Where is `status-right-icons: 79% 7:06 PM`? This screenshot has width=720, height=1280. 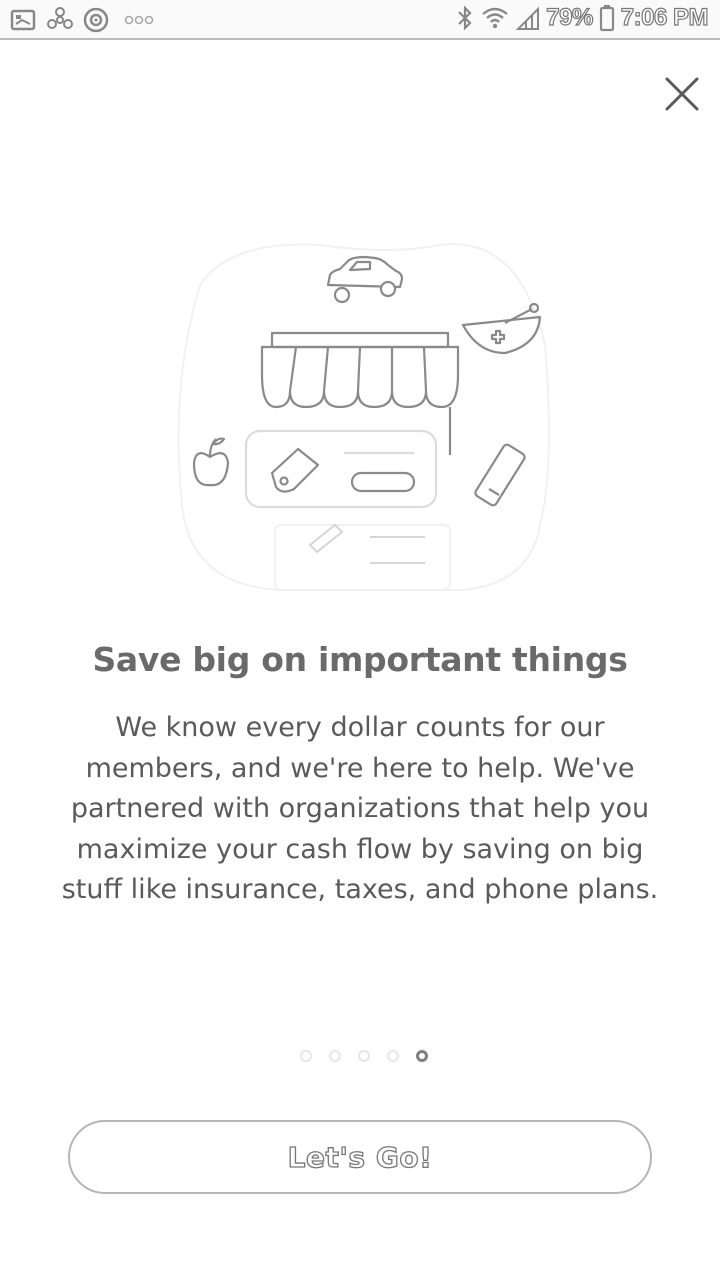 status-right-icons: 79% 7:06 PM is located at coordinates (582, 17).